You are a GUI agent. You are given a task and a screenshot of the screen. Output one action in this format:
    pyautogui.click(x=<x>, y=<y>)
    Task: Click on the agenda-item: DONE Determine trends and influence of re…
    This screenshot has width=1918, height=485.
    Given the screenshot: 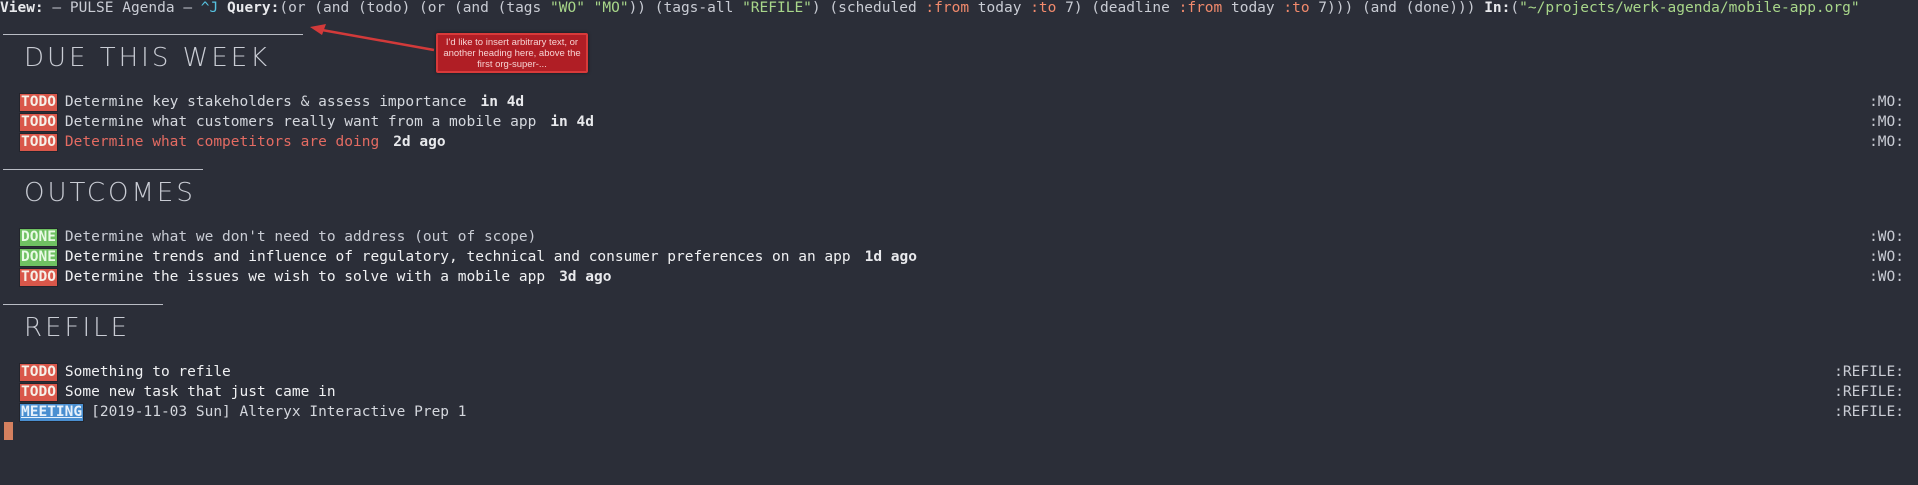 What is the action you would take?
    pyautogui.click(x=962, y=257)
    